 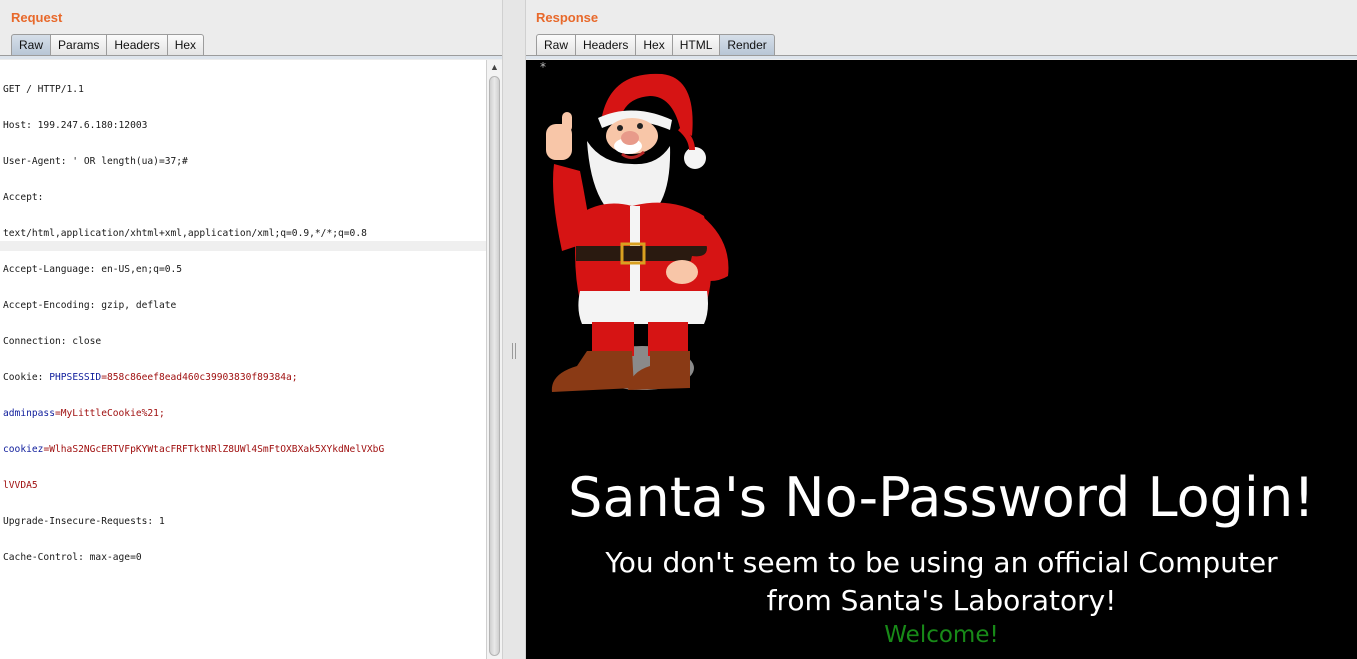 I want to click on request-line: Accept-Encoding: gzip, deflate, so click(x=90, y=305).